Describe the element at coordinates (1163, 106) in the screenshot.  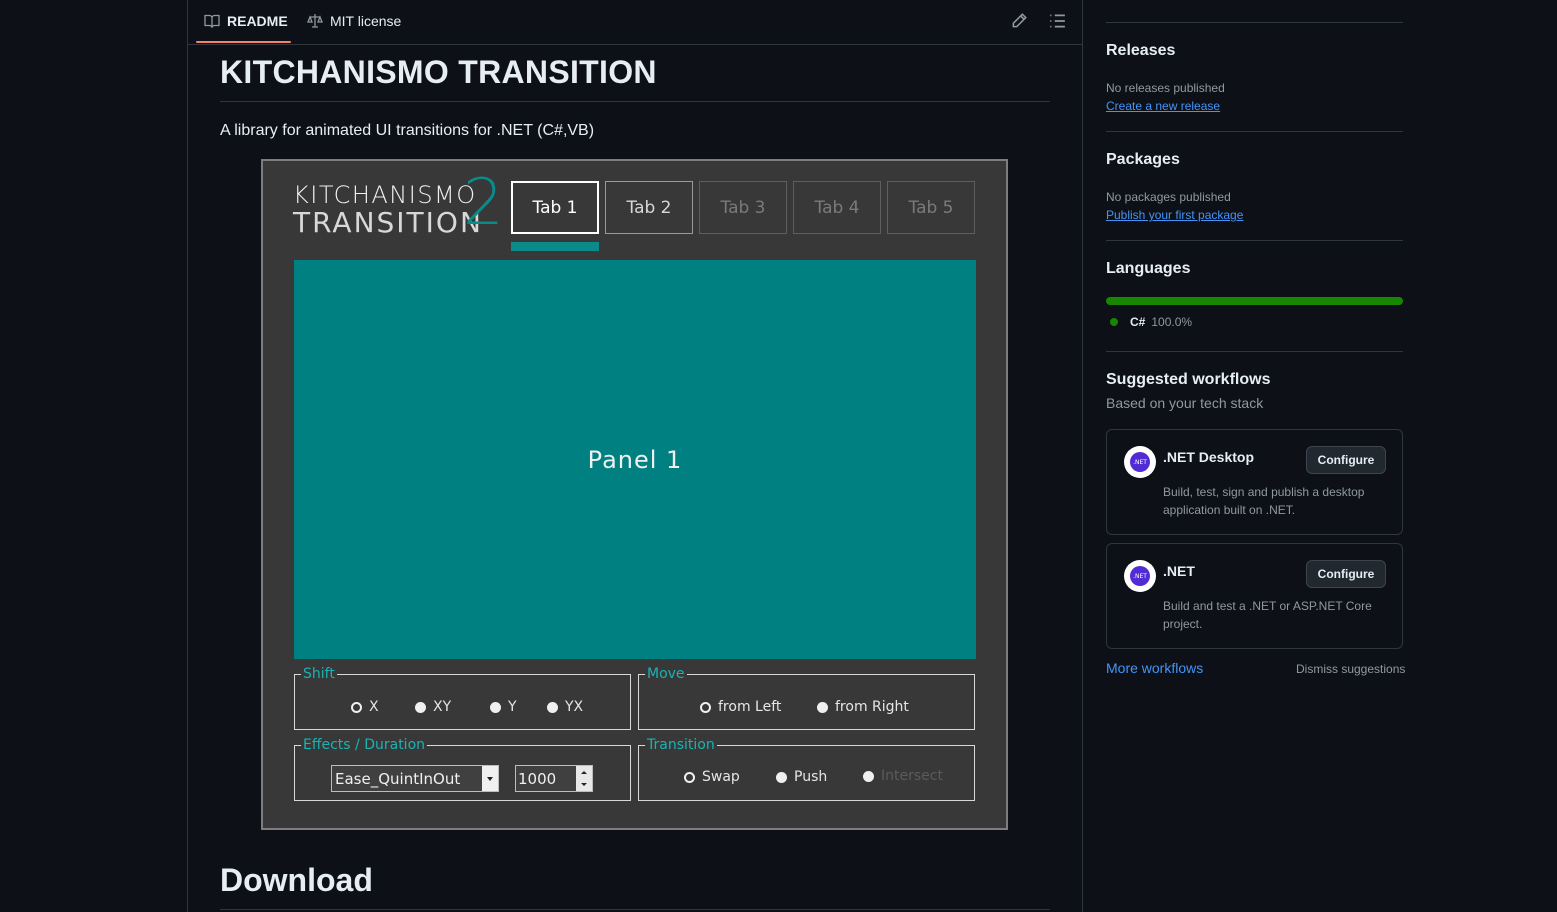
I see `create-release-link: Create a new release` at that location.